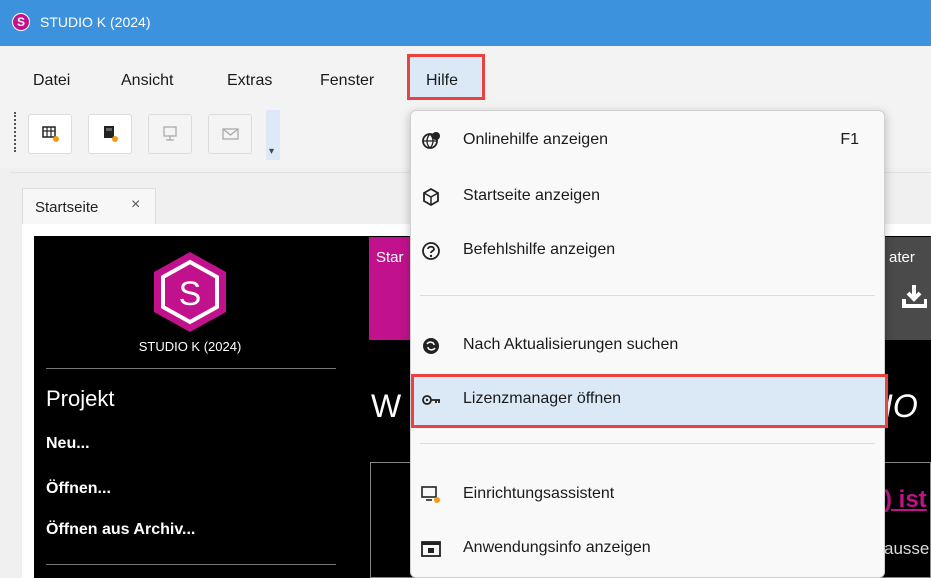 The height and width of the screenshot is (578, 931). I want to click on info-window-icon, so click(431, 549).